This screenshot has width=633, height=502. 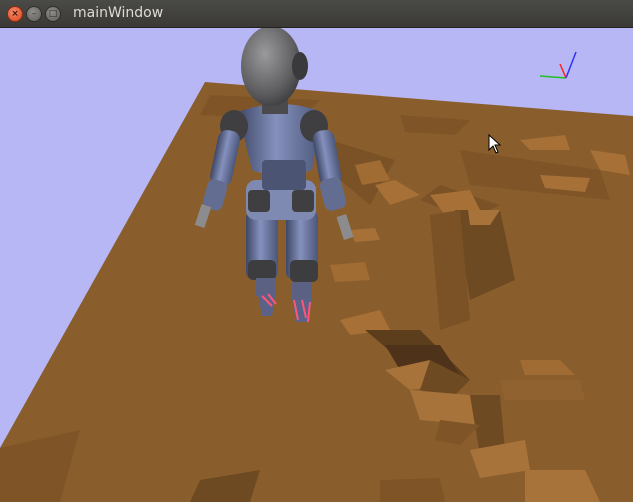 I want to click on mouse-pointer-icon, so click(x=495, y=144).